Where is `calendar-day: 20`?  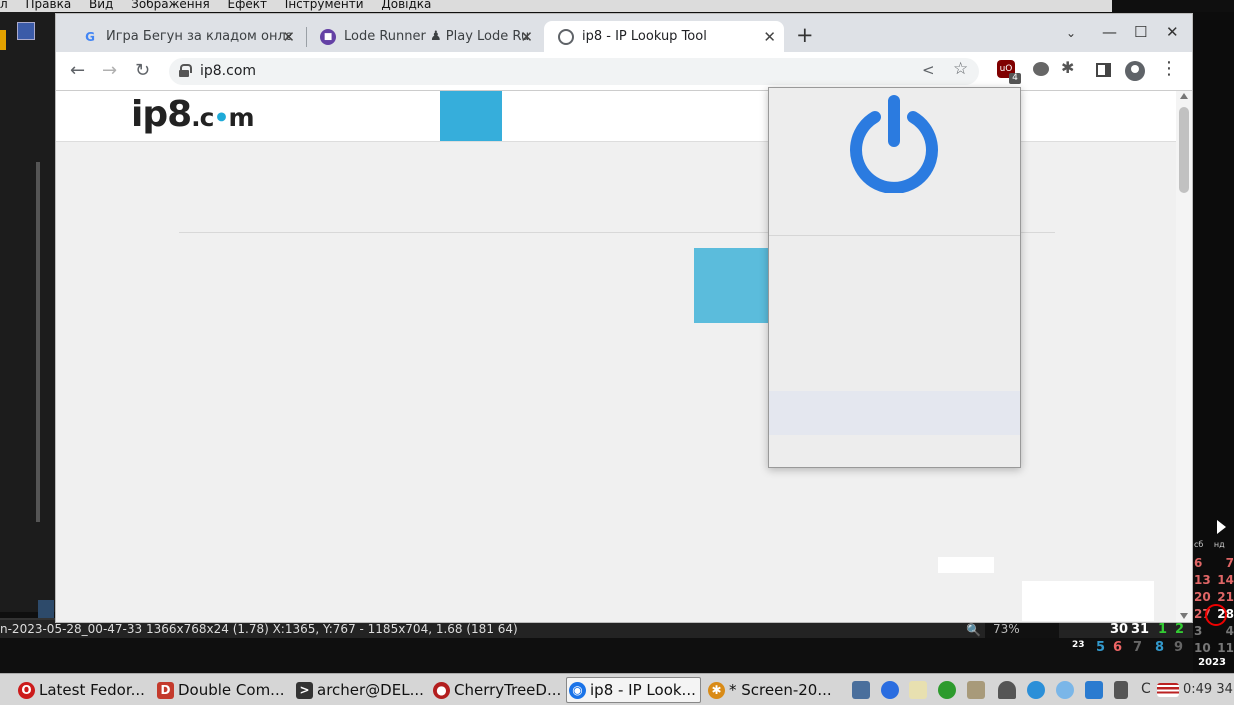 calendar-day: 20 is located at coordinates (1202, 597).